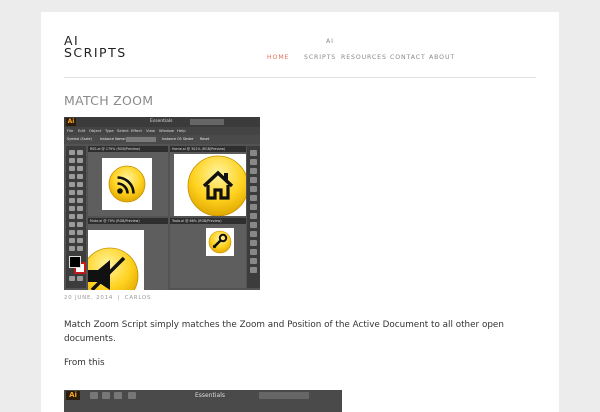 The width and height of the screenshot is (600, 412). Describe the element at coordinates (72, 160) in the screenshot. I see `magic-wand-tool-icon` at that location.